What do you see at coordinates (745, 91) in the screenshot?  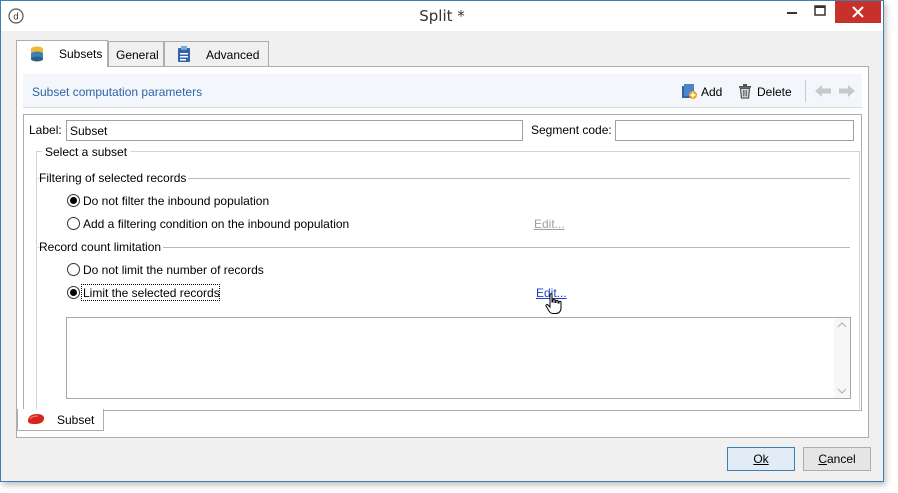 I see `trash-icon` at bounding box center [745, 91].